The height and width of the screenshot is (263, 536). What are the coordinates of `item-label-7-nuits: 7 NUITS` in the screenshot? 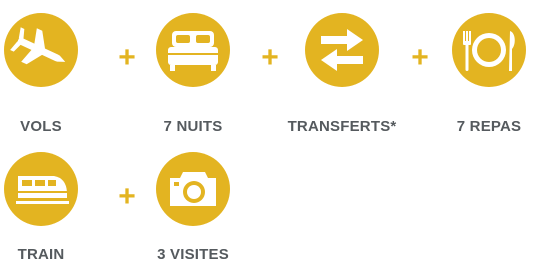 It's located at (193, 126).